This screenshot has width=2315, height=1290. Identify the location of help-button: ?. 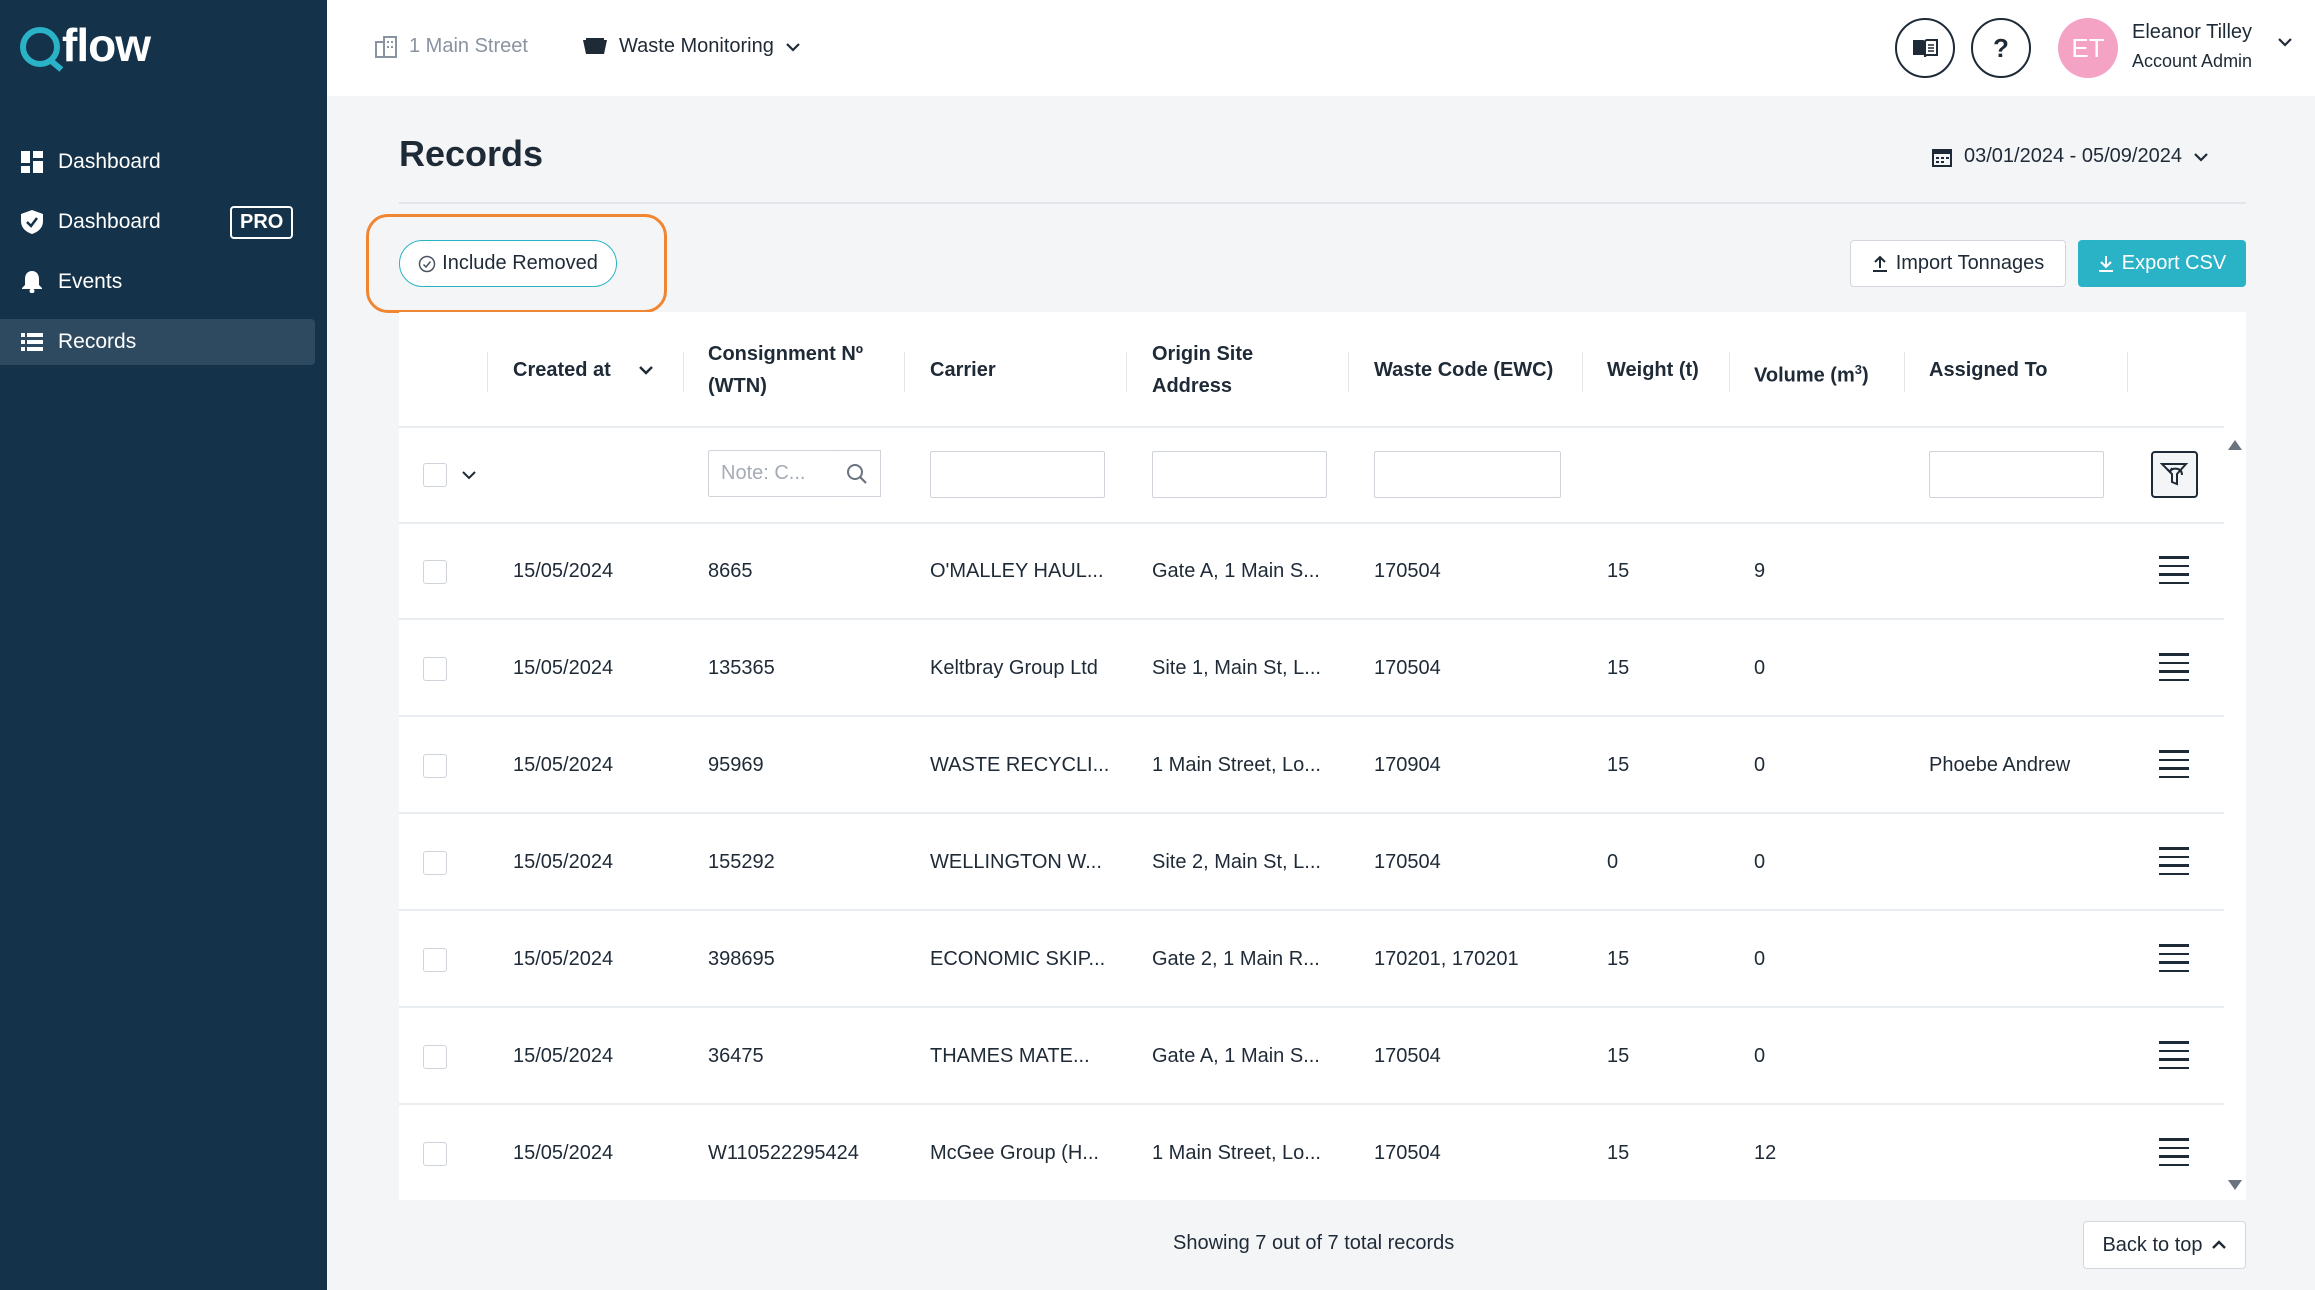
(2001, 48).